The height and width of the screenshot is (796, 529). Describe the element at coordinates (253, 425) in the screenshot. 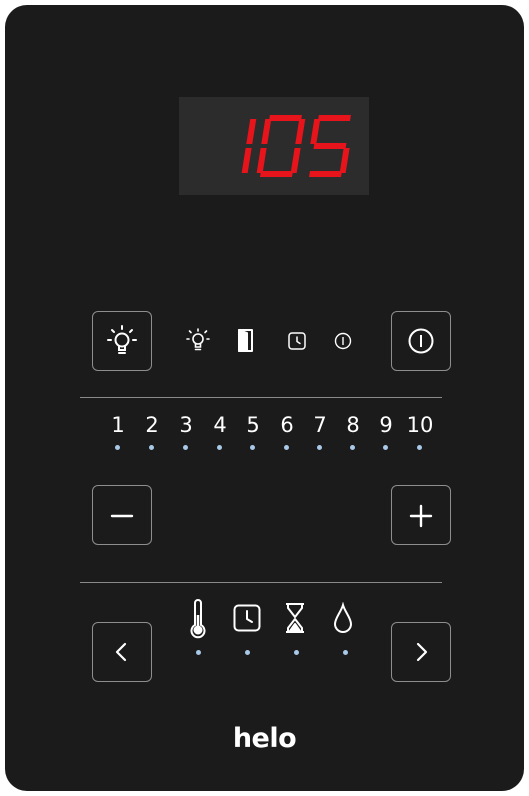

I see `level-5-label: 5` at that location.